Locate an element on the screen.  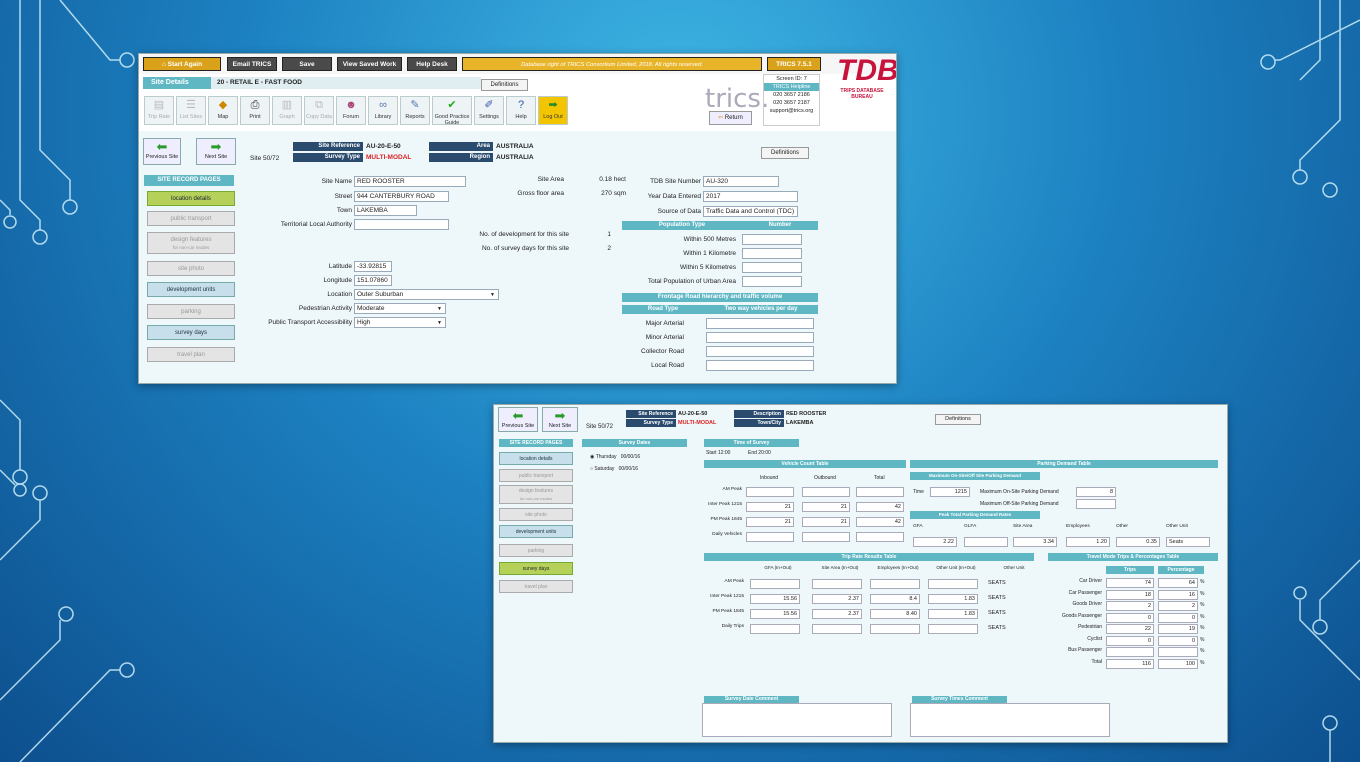
max-onsite-value: 8 is located at coordinates (1096, 492).